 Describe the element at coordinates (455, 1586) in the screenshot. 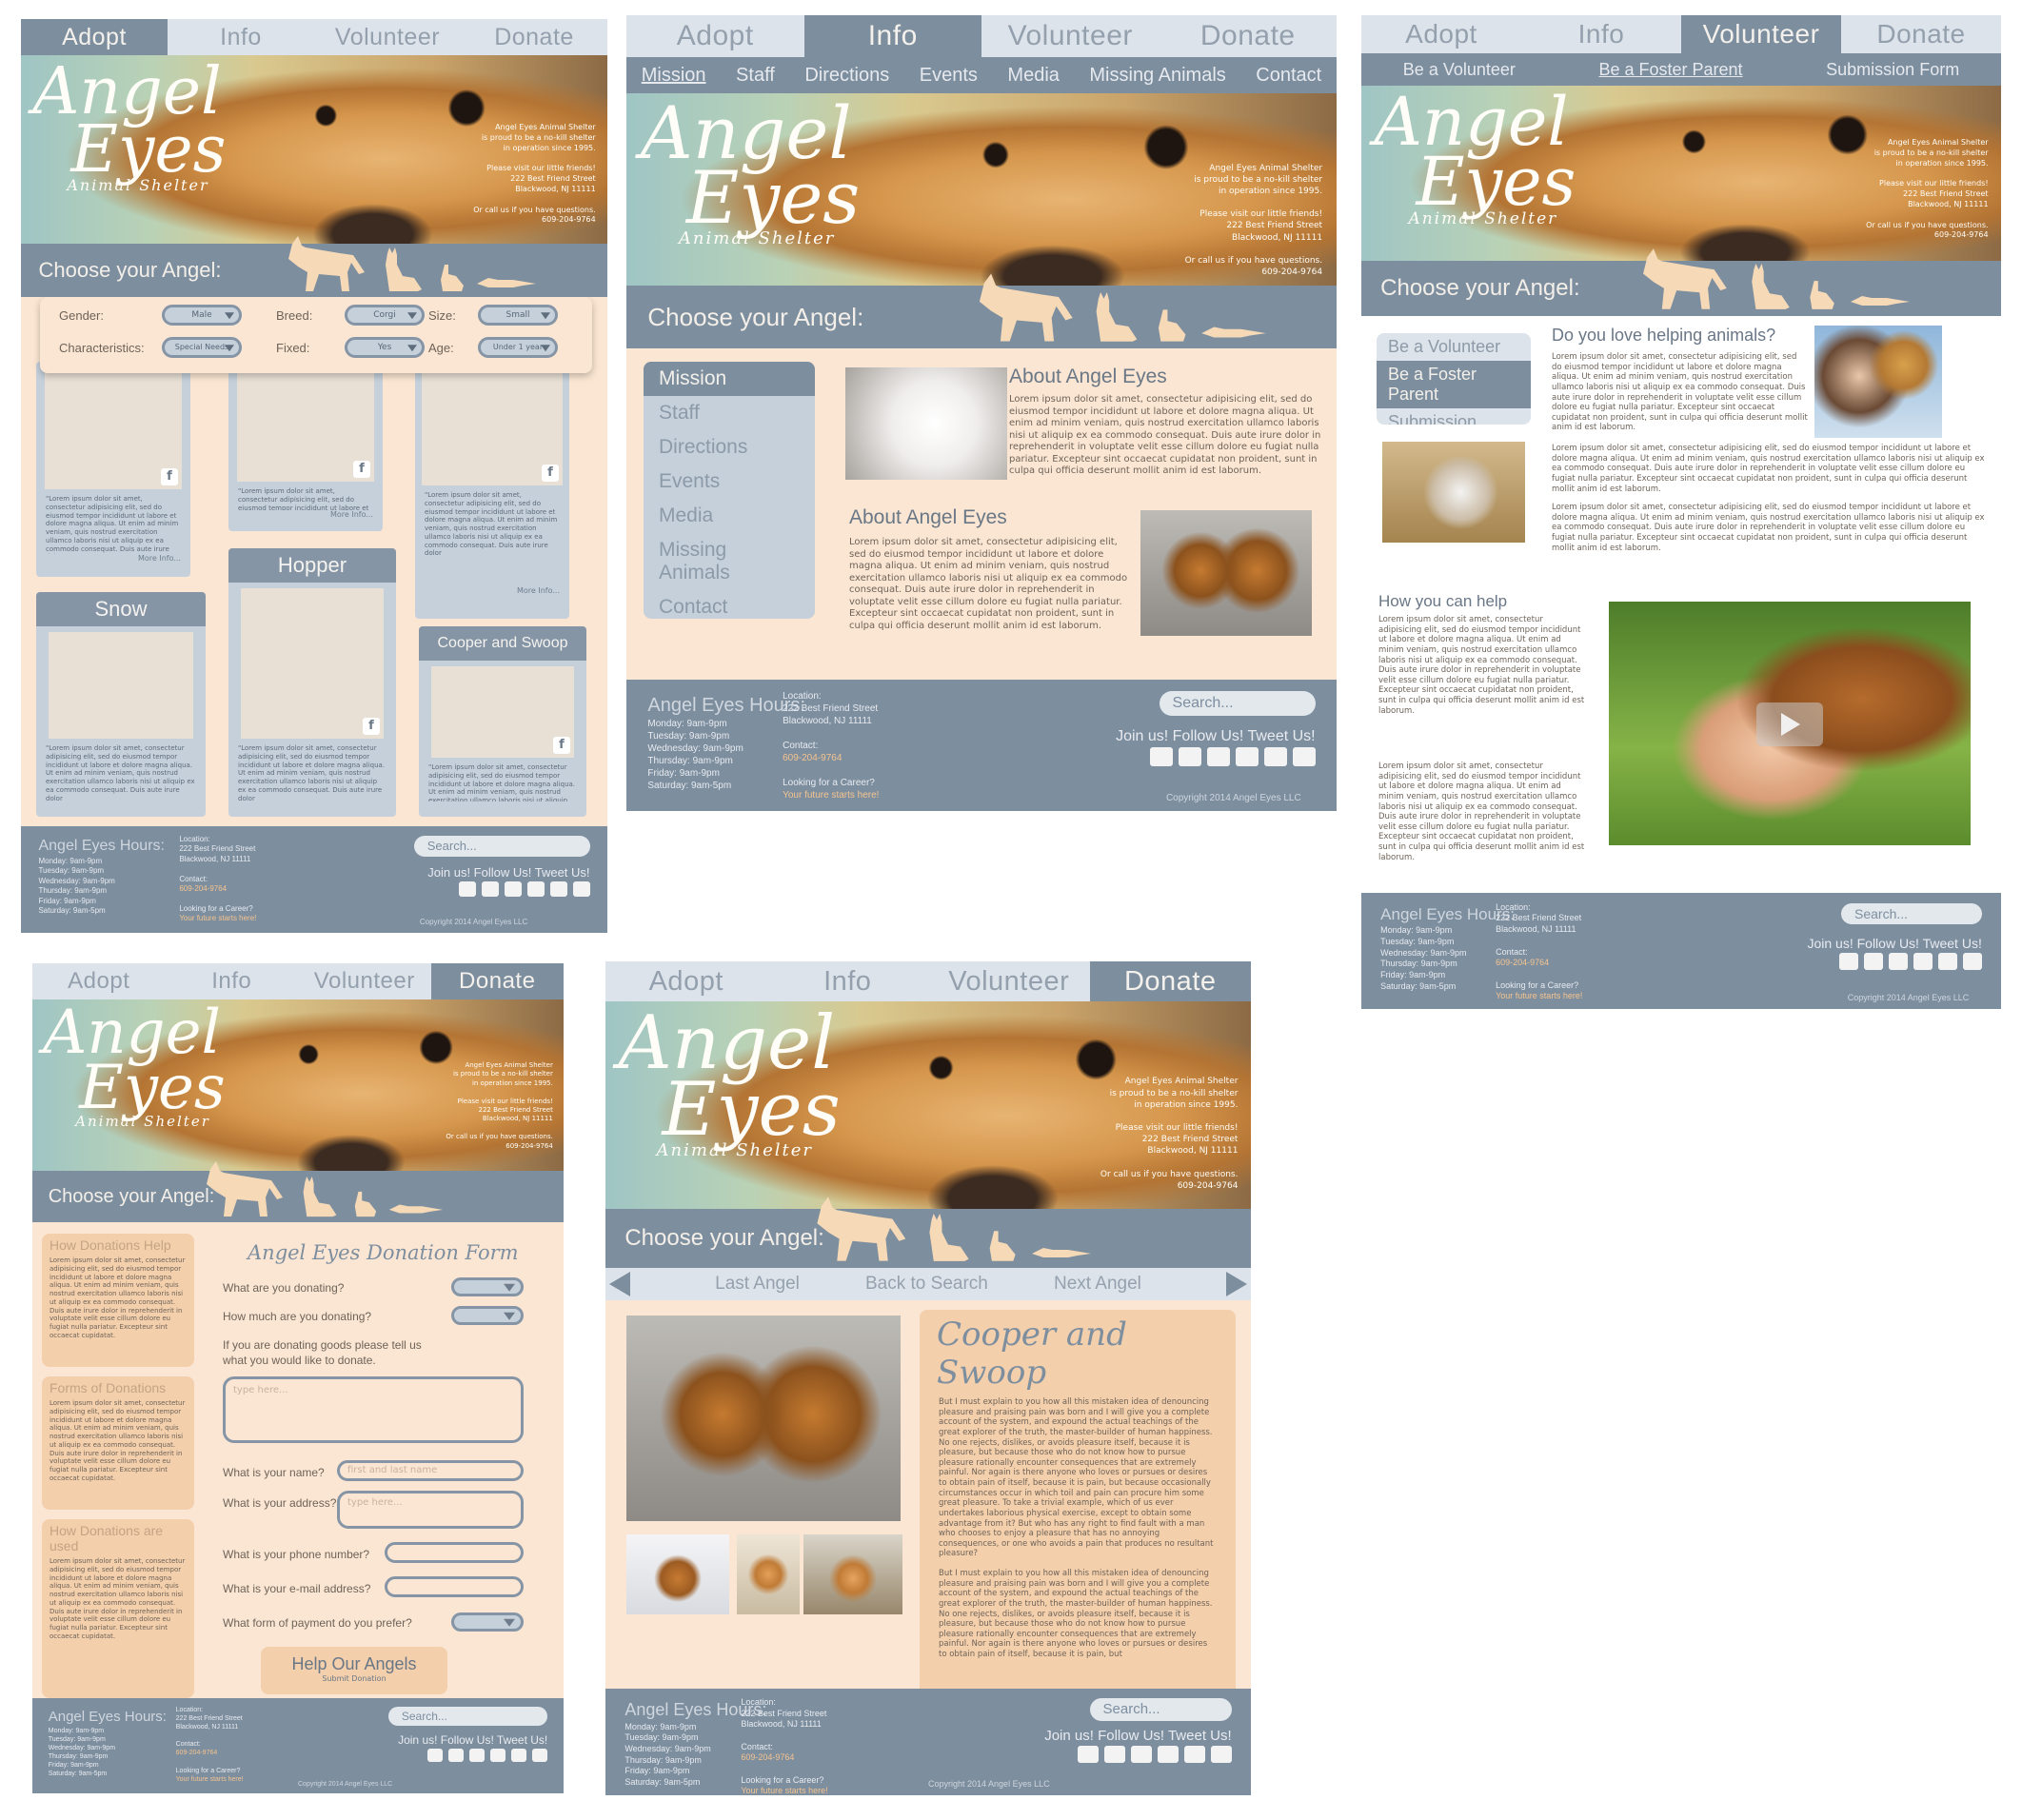

I see `email-field` at that location.